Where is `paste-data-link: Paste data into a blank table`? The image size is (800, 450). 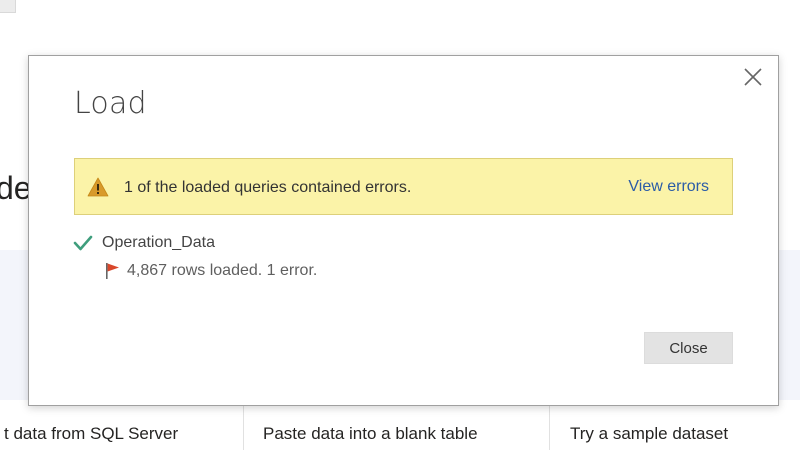 paste-data-link: Paste data into a blank table is located at coordinates (370, 434).